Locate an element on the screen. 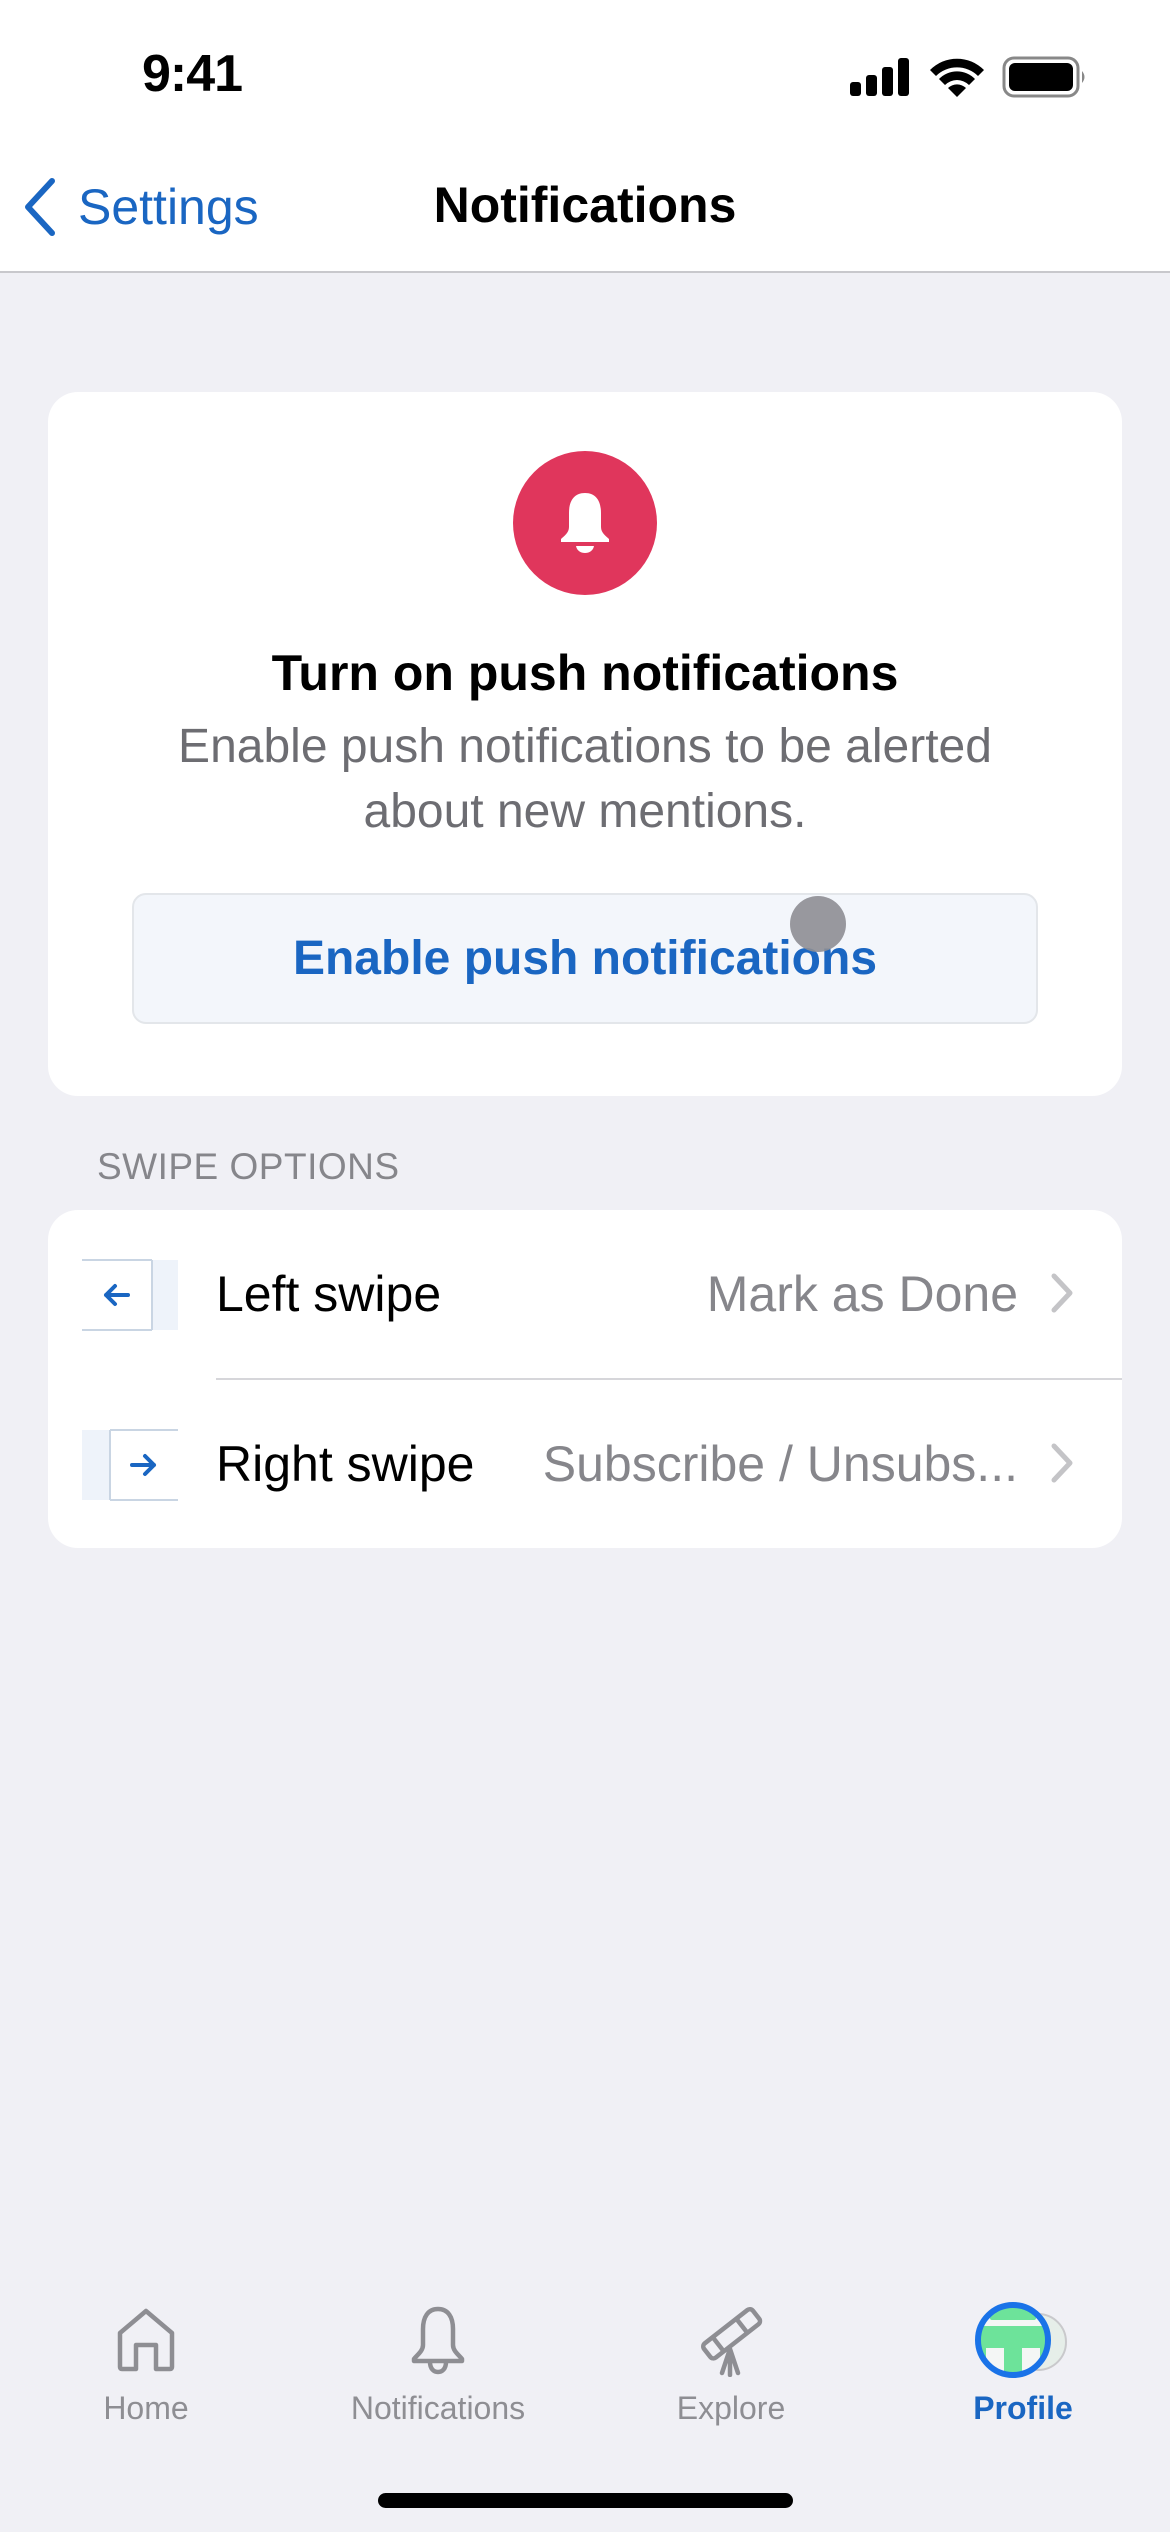 This screenshot has width=1170, height=2532. bell-icon is located at coordinates (585, 523).